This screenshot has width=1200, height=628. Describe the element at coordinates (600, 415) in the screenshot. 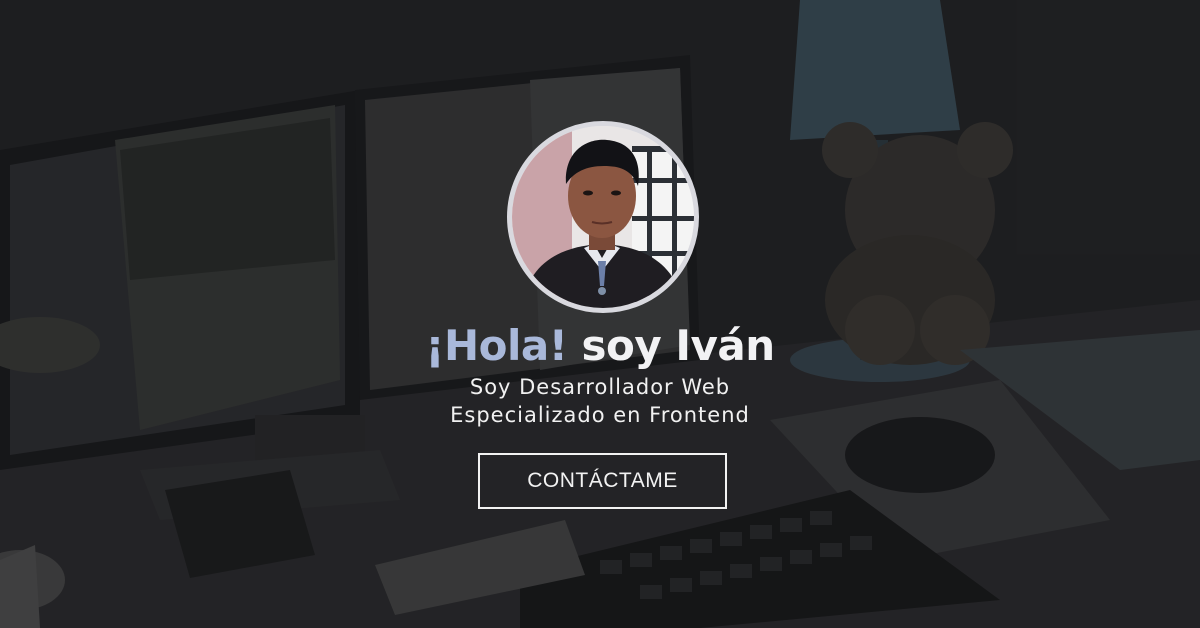

I see `subtitle-line-2: Especializado en Frontend` at that location.